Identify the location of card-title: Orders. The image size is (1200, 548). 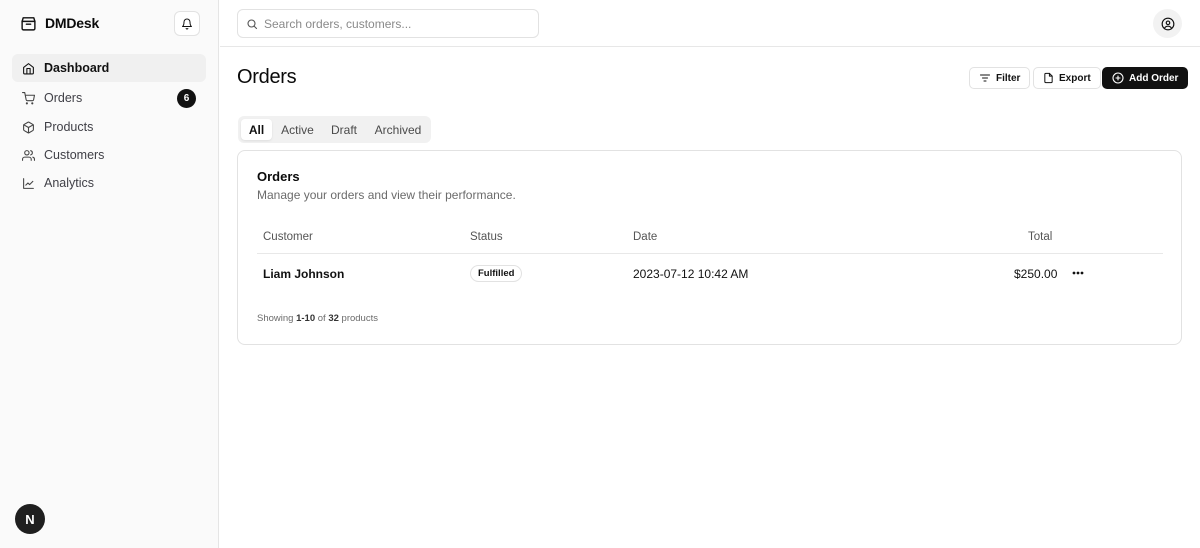
(278, 176).